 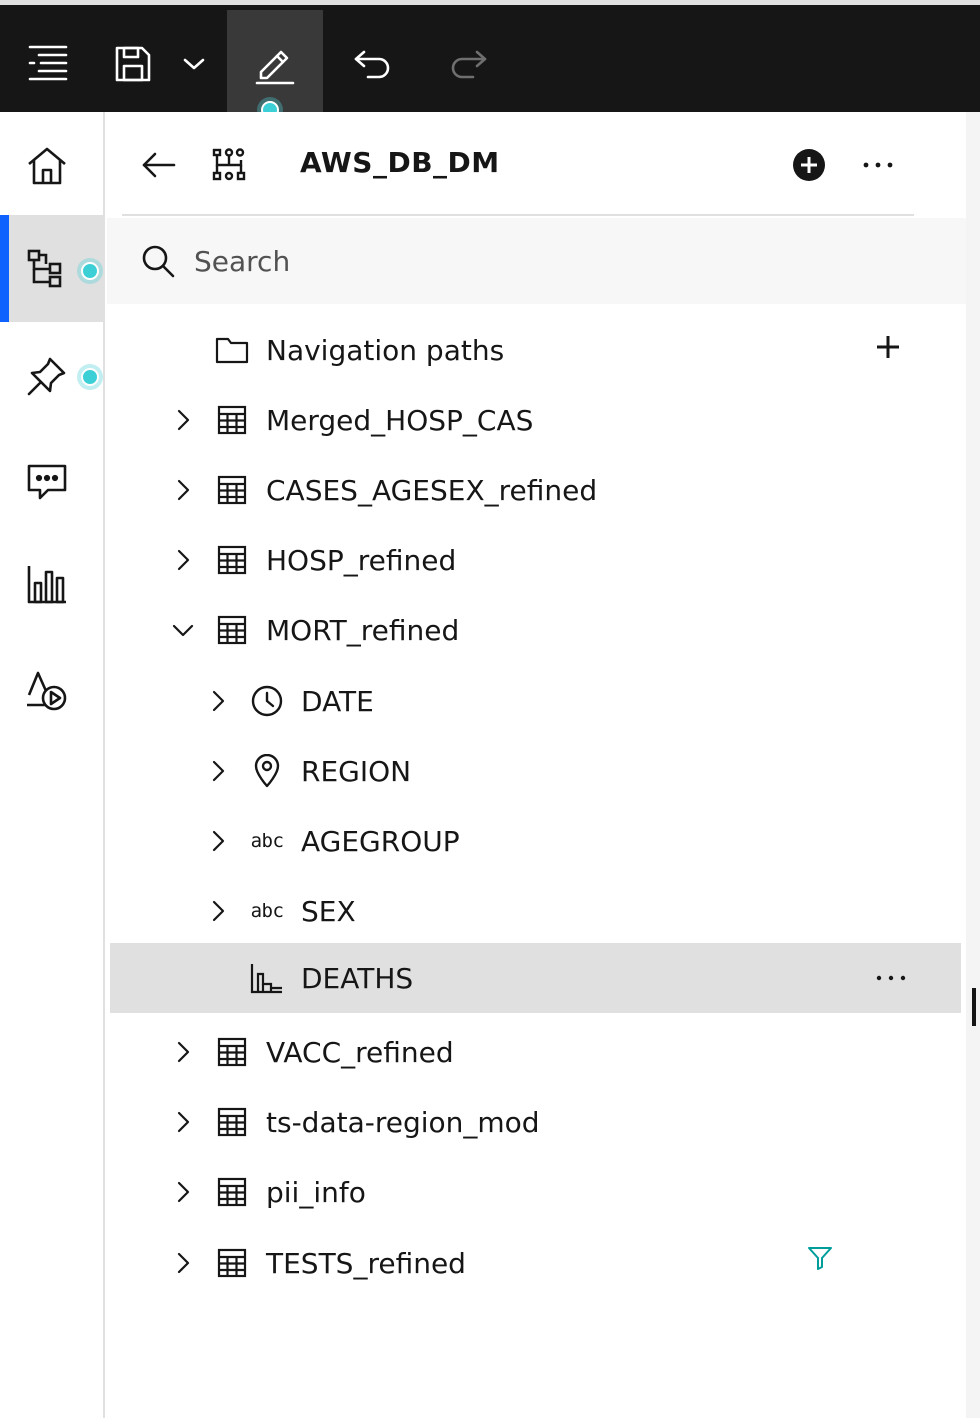 I want to click on chat-icon, so click(x=46, y=481).